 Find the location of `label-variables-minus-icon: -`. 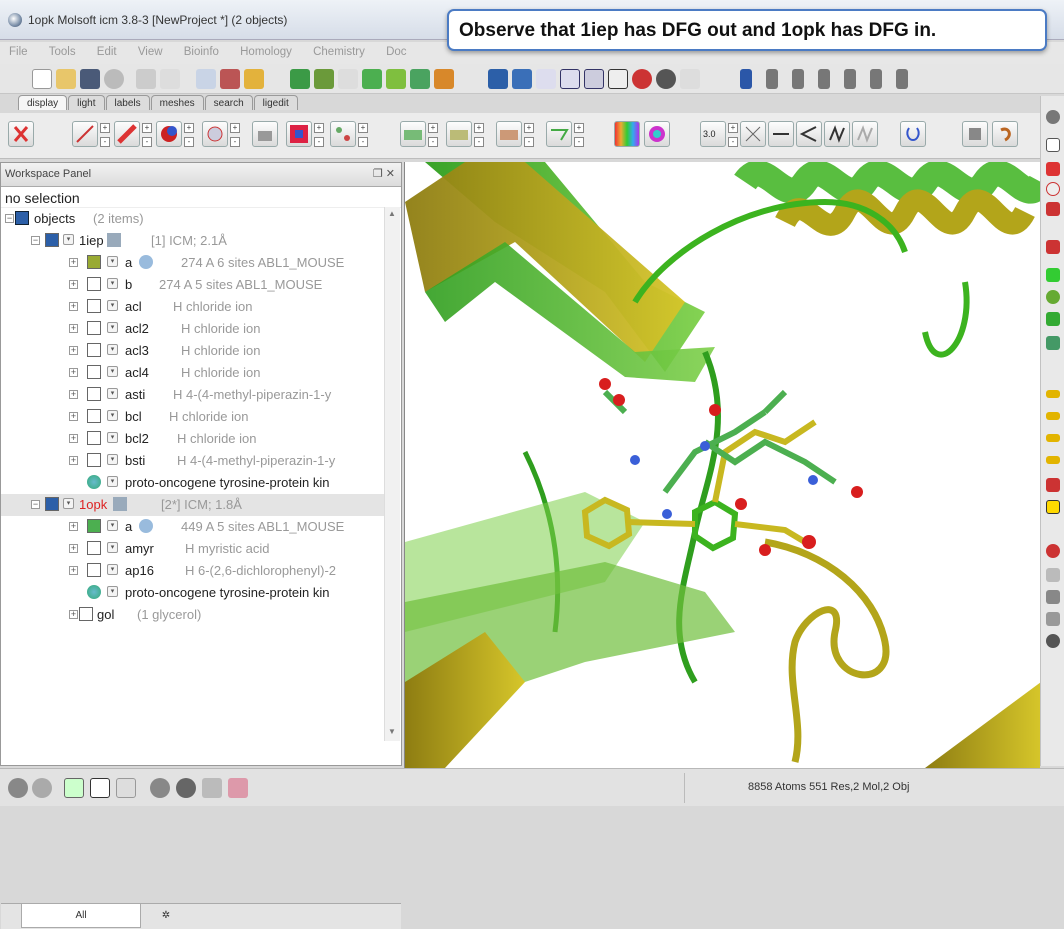

label-variables-minus-icon: - is located at coordinates (579, 142).